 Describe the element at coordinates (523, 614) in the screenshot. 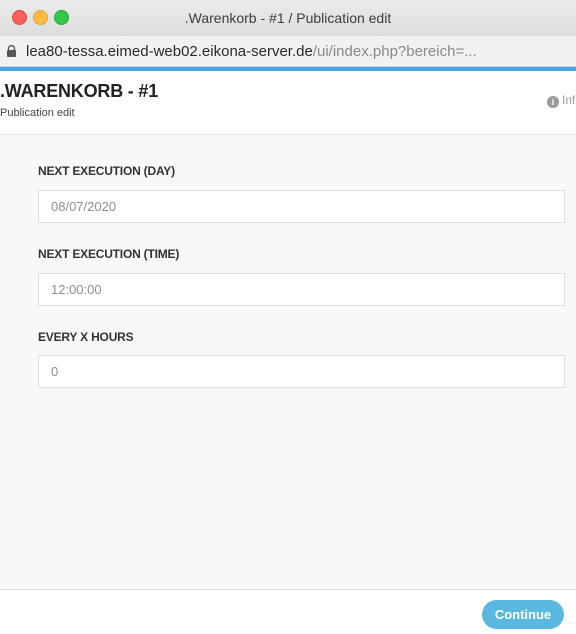

I see `continue-button: Continue` at that location.